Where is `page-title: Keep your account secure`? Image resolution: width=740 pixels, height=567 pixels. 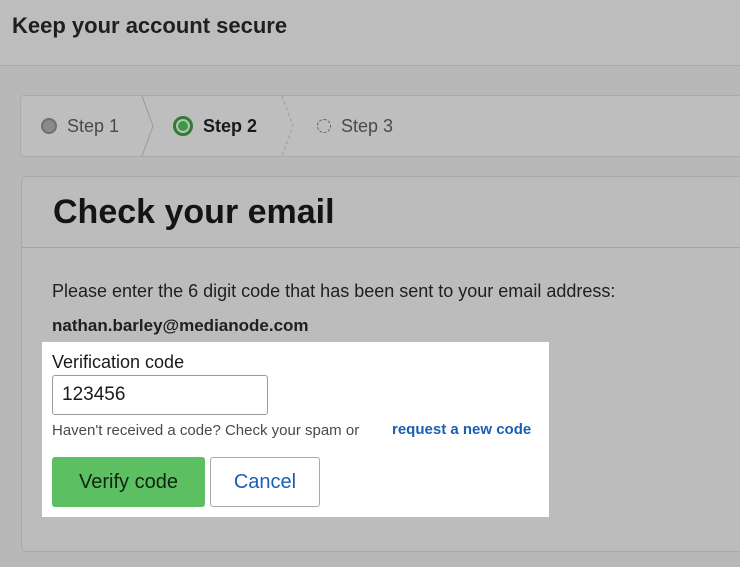
page-title: Keep your account secure is located at coordinates (150, 25).